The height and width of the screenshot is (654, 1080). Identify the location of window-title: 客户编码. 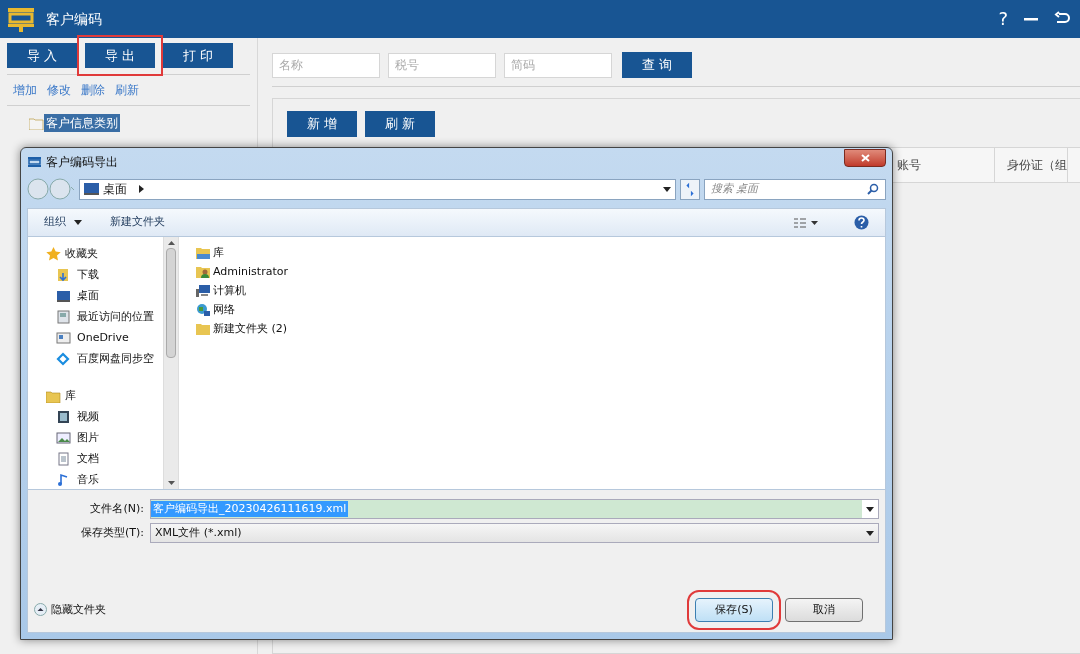
(74, 19).